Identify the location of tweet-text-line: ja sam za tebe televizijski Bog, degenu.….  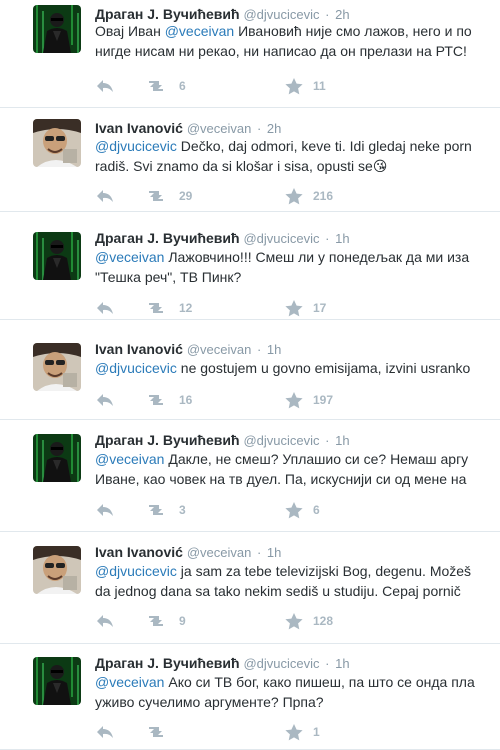
(324, 571).